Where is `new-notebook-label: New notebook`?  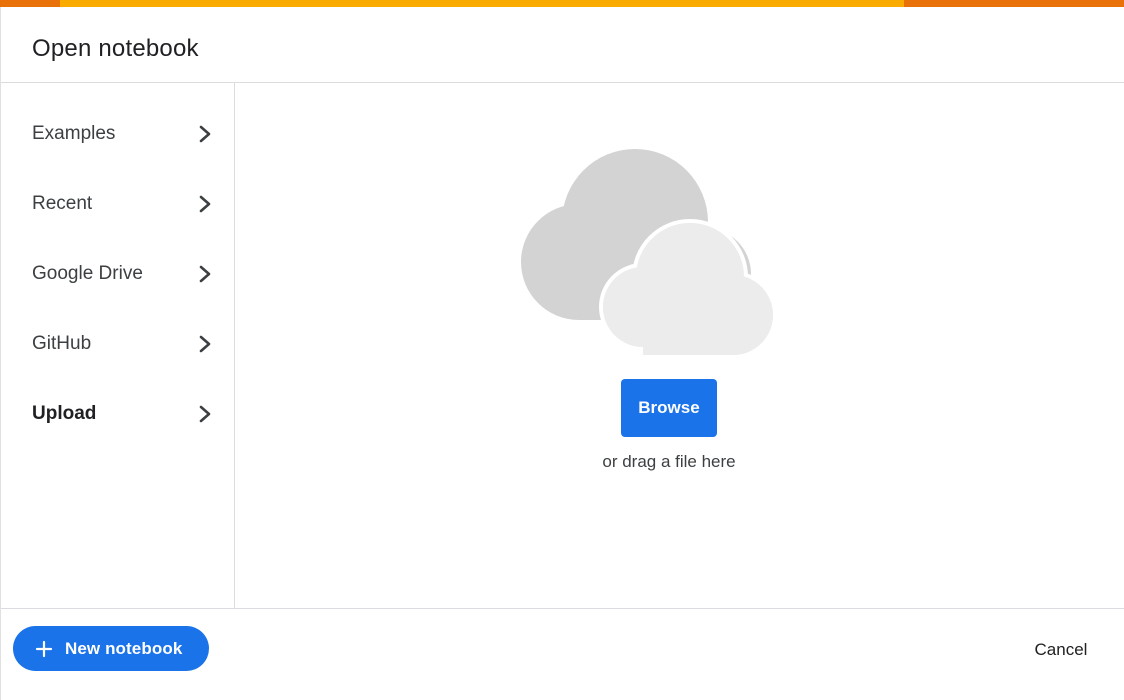
new-notebook-label: New notebook is located at coordinates (124, 648).